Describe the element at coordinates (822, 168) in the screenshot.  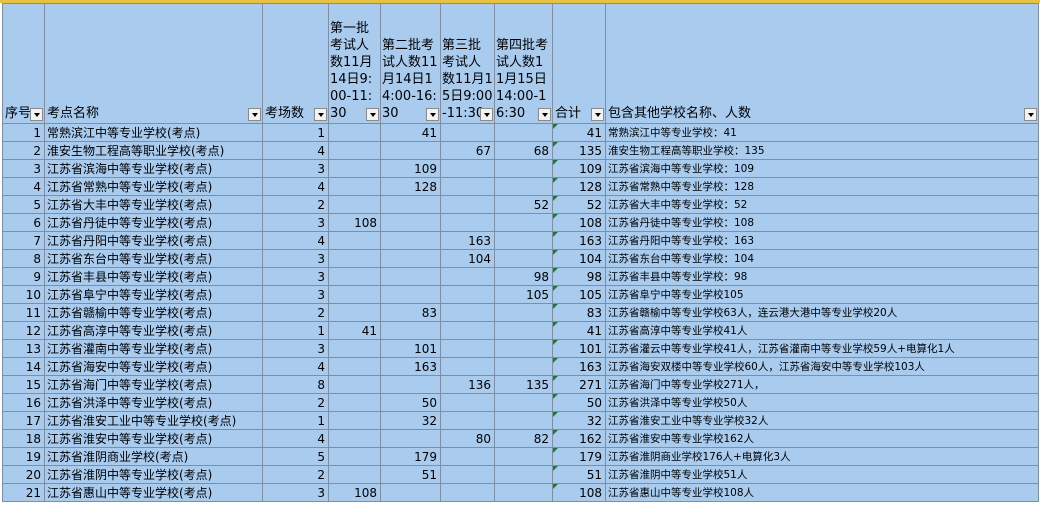
I see `cell-includes: 江苏省滨海中等专业学校：109` at that location.